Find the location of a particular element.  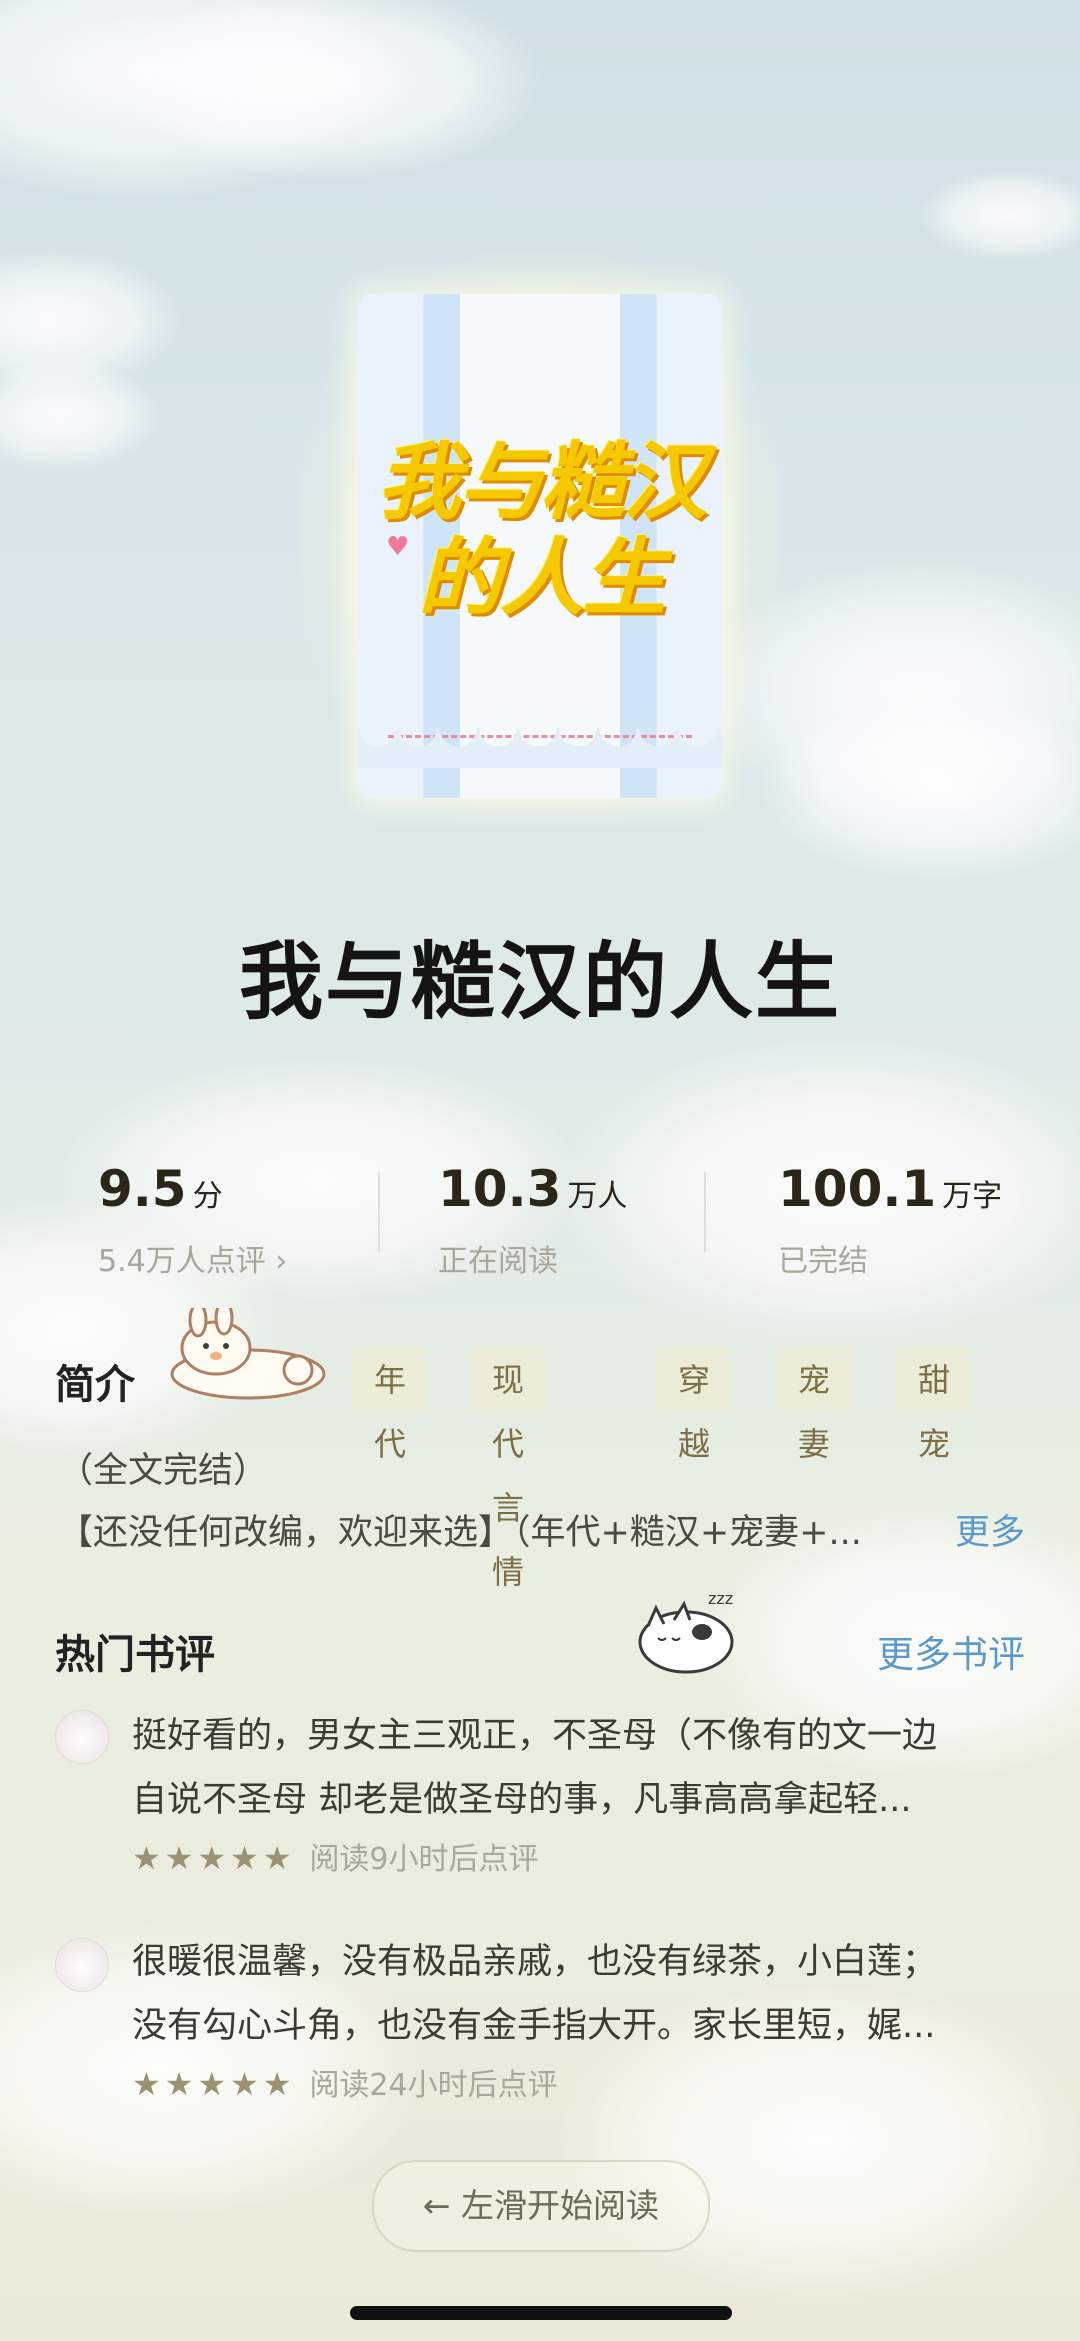

book-title: 我与糙汉的人生 is located at coordinates (539, 982).